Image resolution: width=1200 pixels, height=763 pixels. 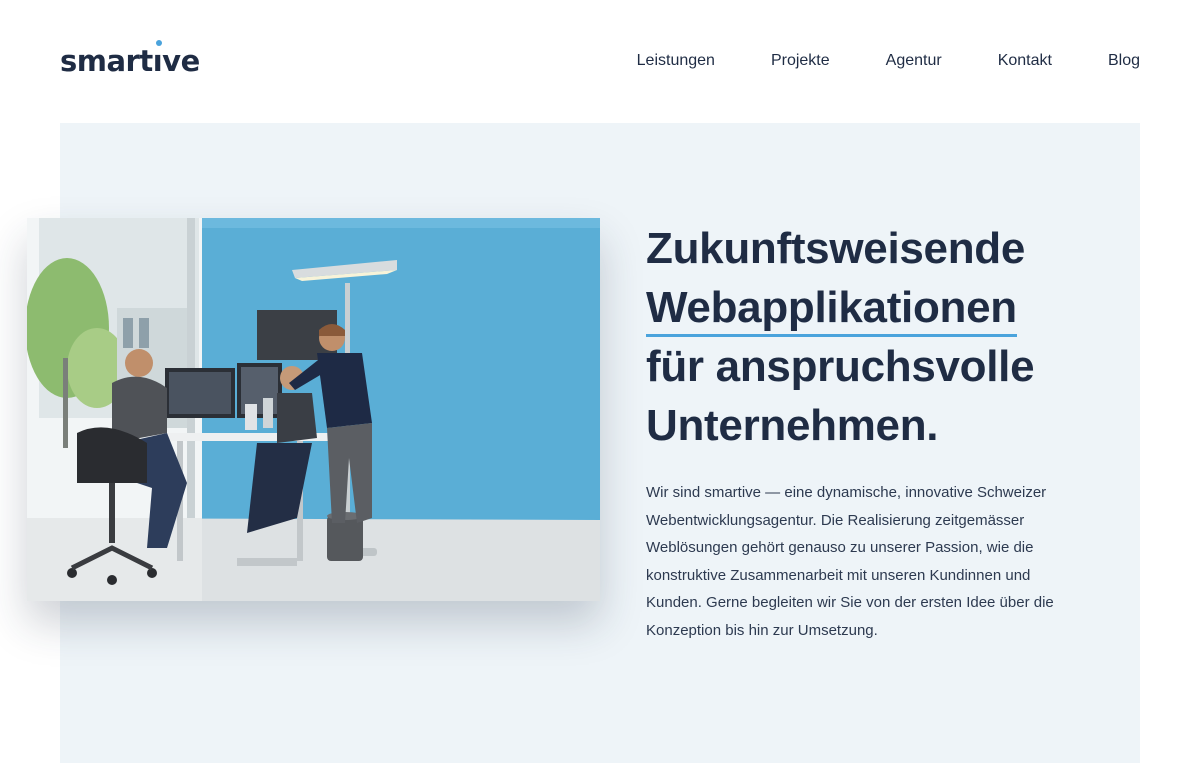 What do you see at coordinates (792, 425) in the screenshot?
I see `hero-heading-line-4: Unternehmen.` at bounding box center [792, 425].